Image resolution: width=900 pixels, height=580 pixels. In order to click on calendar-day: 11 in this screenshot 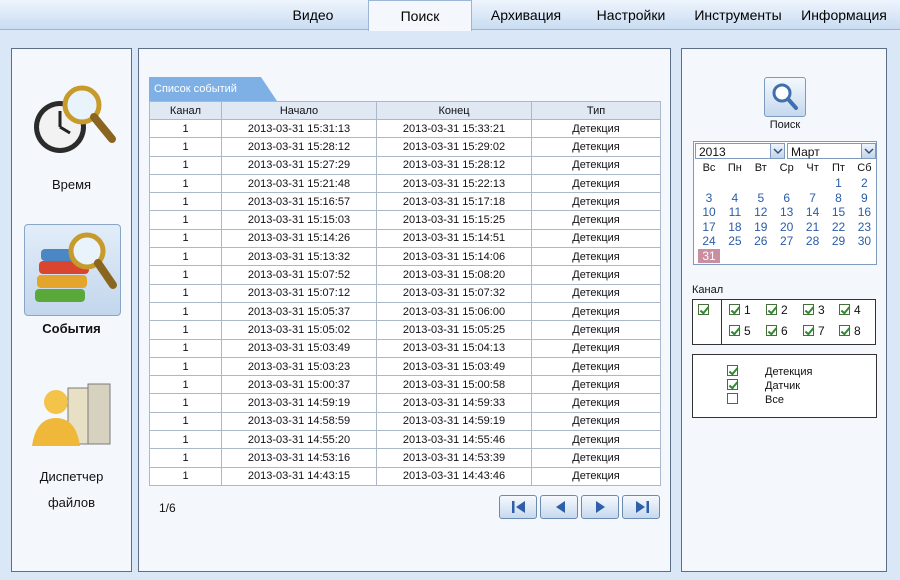, I will do `click(735, 212)`.